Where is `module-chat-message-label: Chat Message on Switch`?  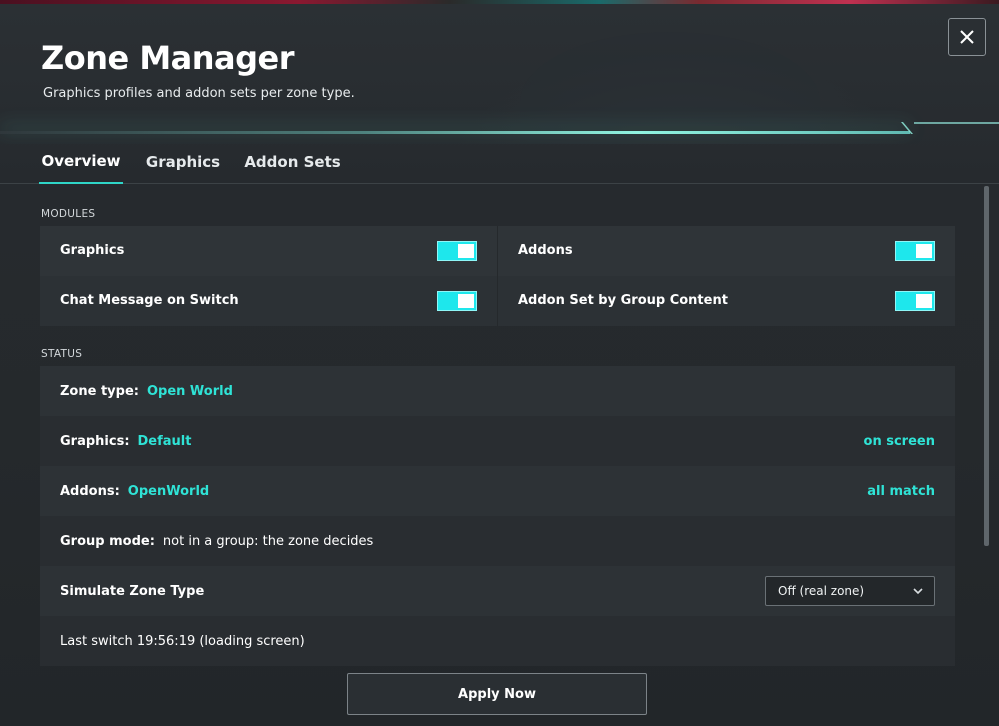
module-chat-message-label: Chat Message on Switch is located at coordinates (149, 300).